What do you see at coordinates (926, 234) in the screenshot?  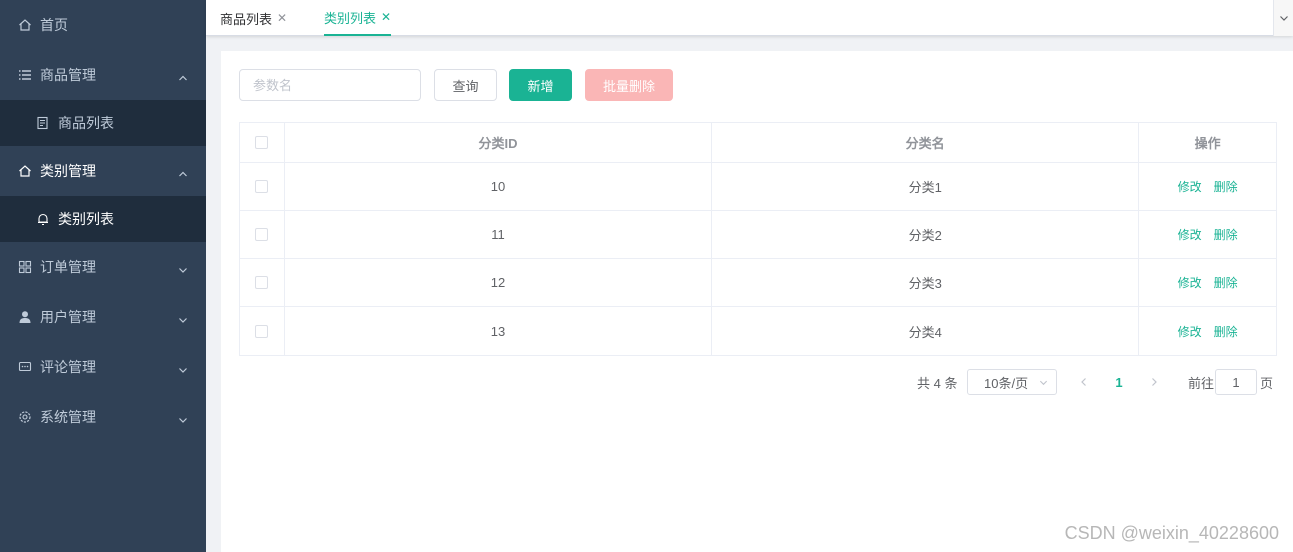 I see `cell-category-name: 分类2` at bounding box center [926, 234].